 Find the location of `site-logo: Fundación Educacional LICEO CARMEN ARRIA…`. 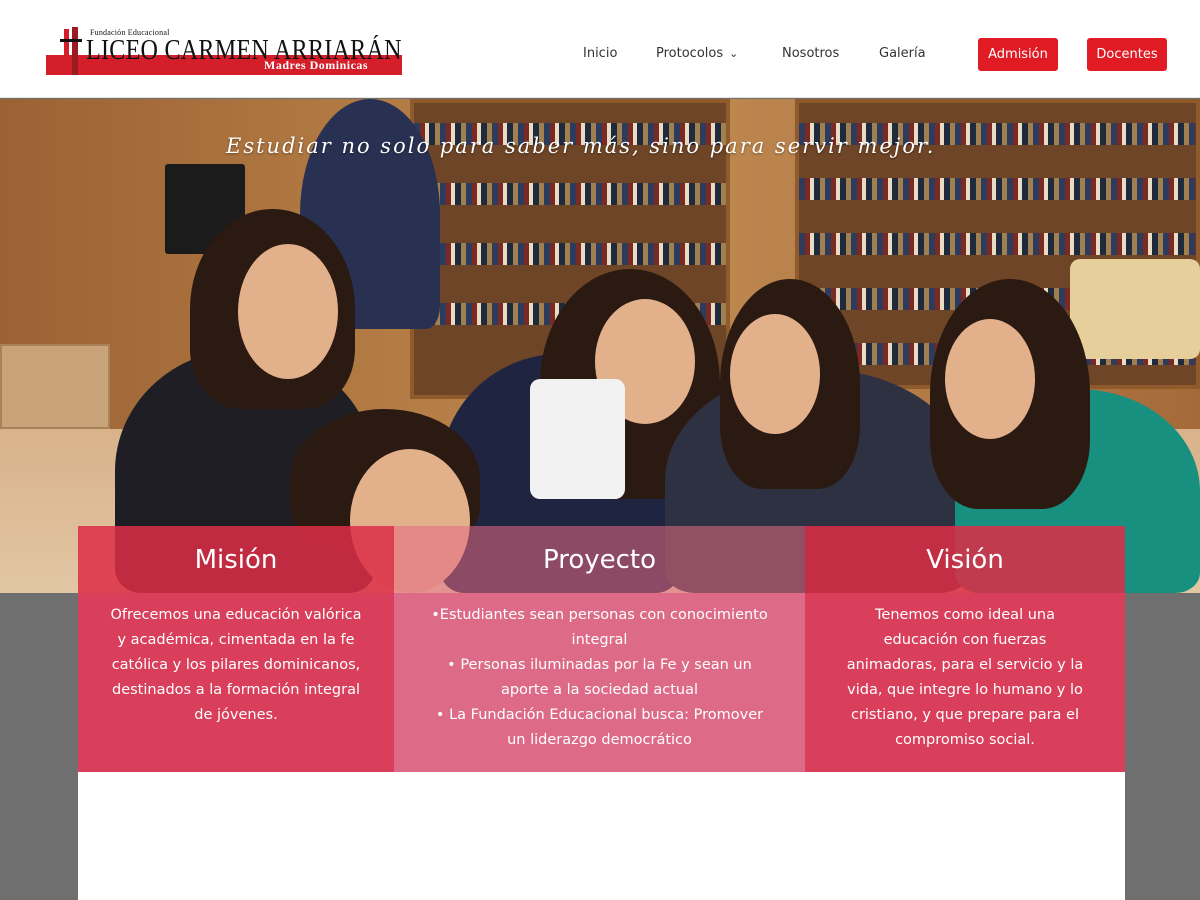

site-logo: Fundación Educacional LICEO CARMEN ARRIA… is located at coordinates (225, 52).